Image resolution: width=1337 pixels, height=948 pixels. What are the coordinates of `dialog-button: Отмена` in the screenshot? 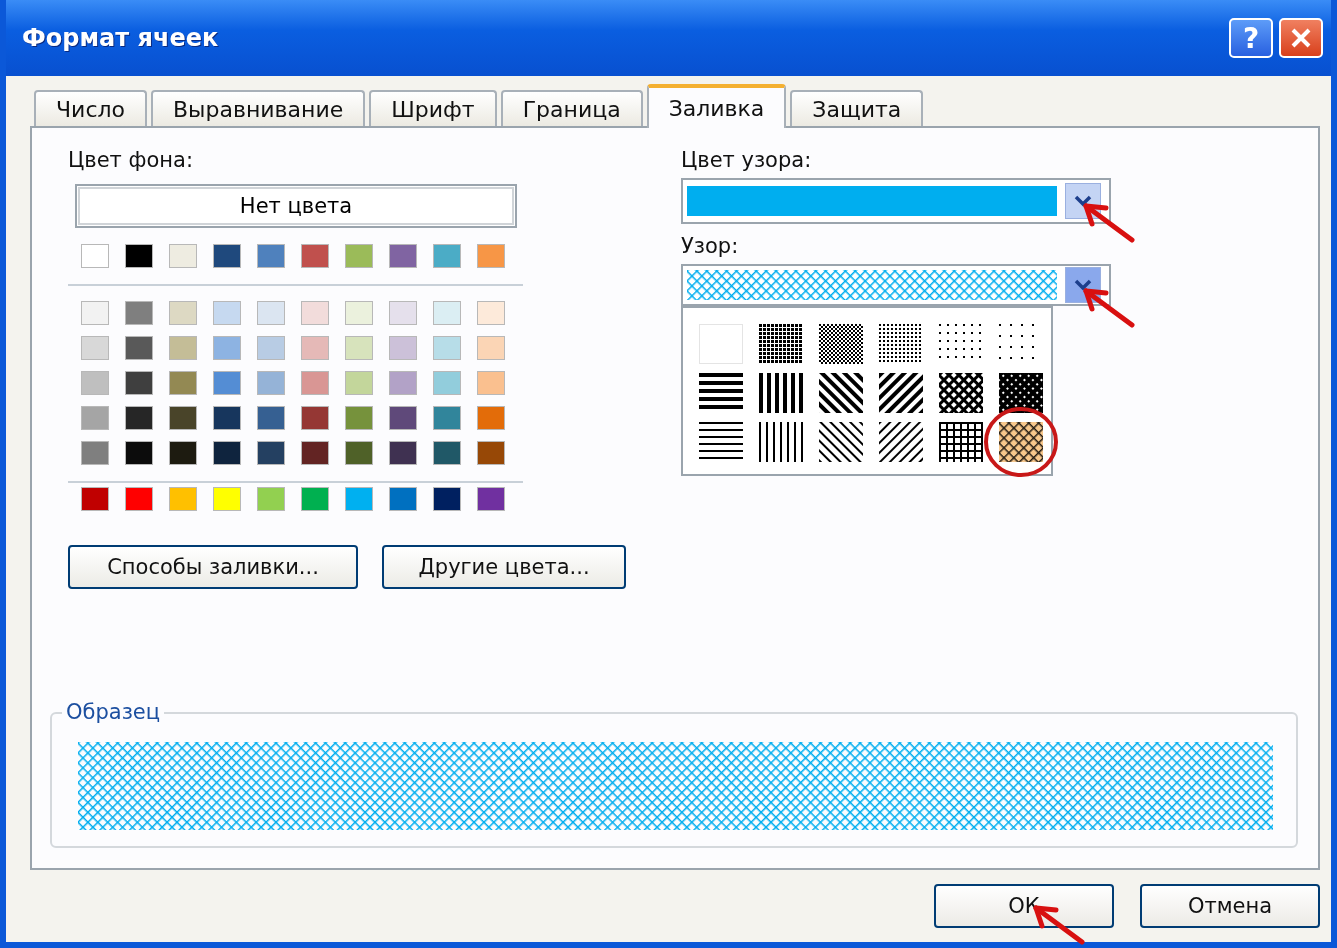 It's located at (1230, 906).